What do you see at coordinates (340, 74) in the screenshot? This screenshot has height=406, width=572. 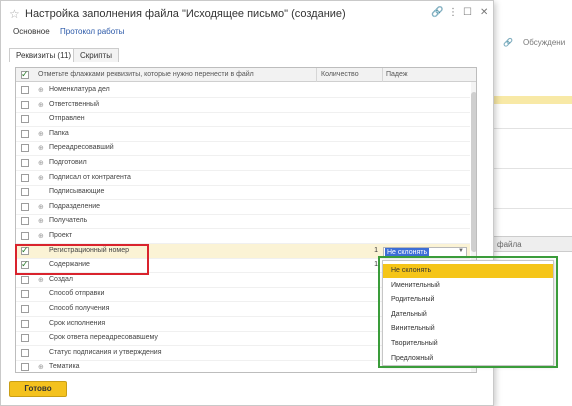 I see `column-header-quantity: Количество` at bounding box center [340, 74].